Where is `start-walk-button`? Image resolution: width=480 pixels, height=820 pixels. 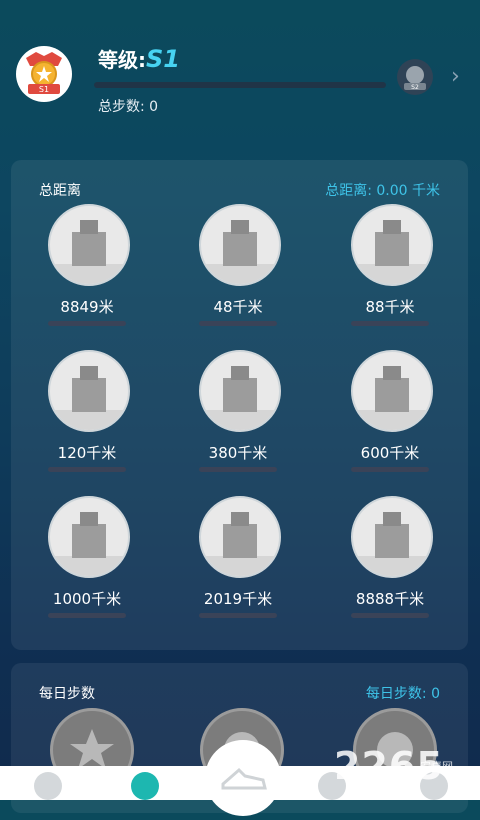 start-walk-button is located at coordinates (243, 778).